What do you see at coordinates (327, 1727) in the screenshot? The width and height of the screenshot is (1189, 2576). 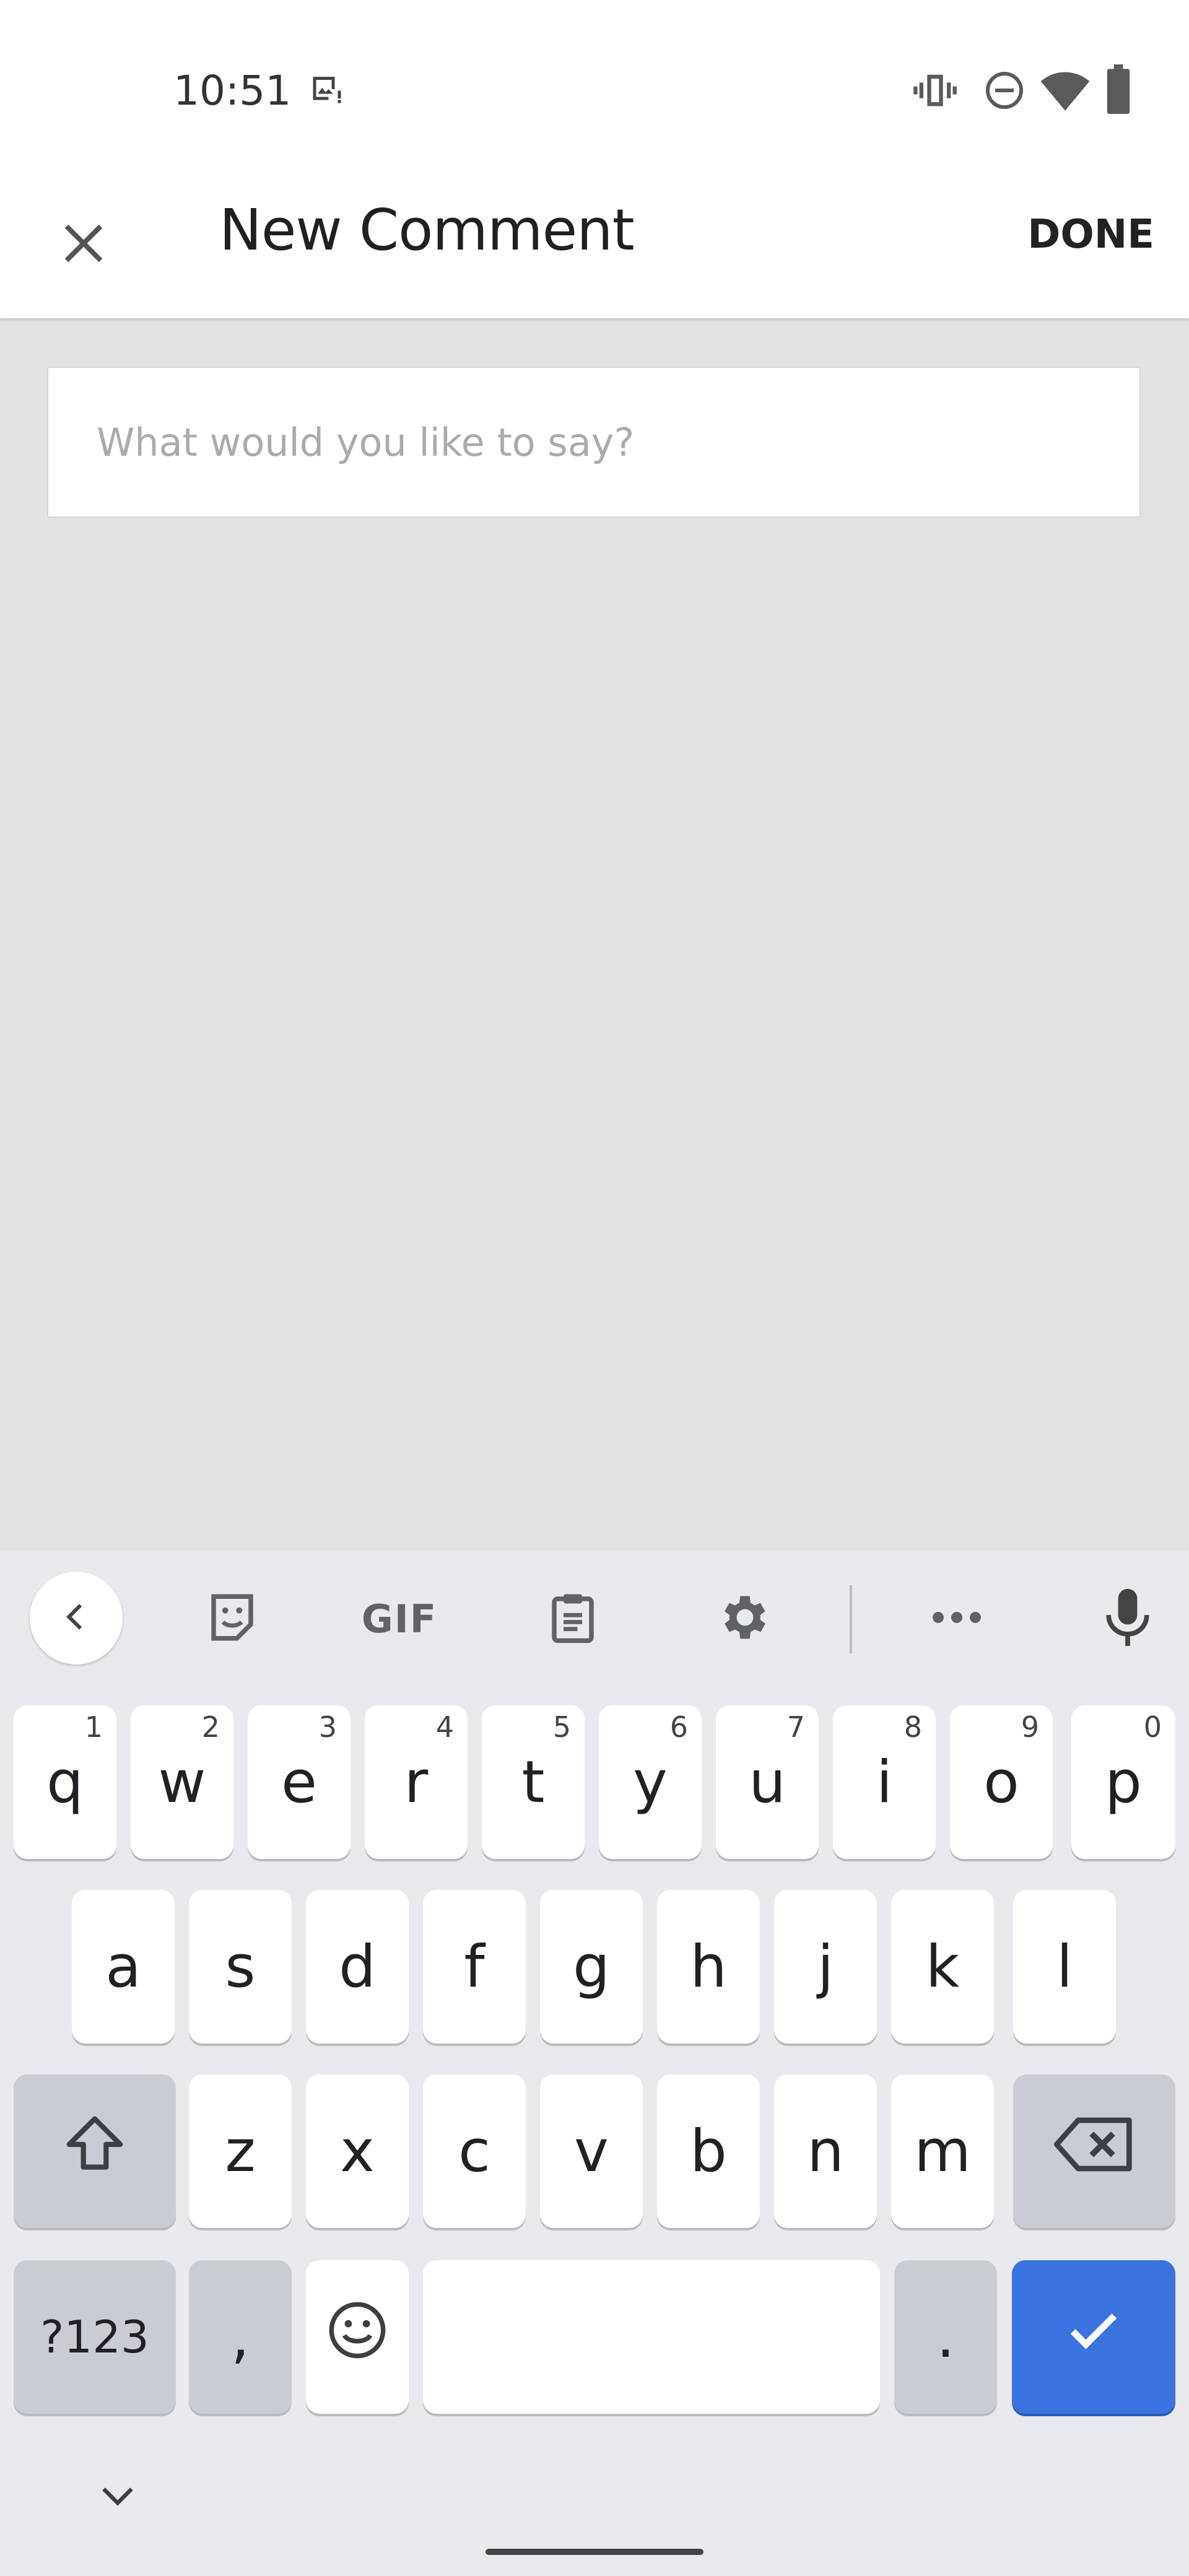 I see `key-hint: 3` at bounding box center [327, 1727].